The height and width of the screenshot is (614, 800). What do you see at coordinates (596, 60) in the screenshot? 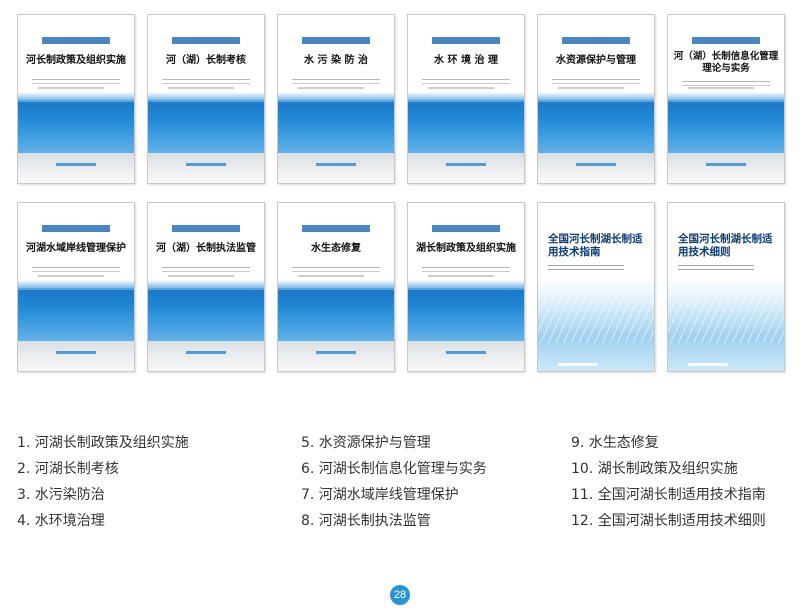
I see `book-cover-title: 水资源保护与管理` at bounding box center [596, 60].